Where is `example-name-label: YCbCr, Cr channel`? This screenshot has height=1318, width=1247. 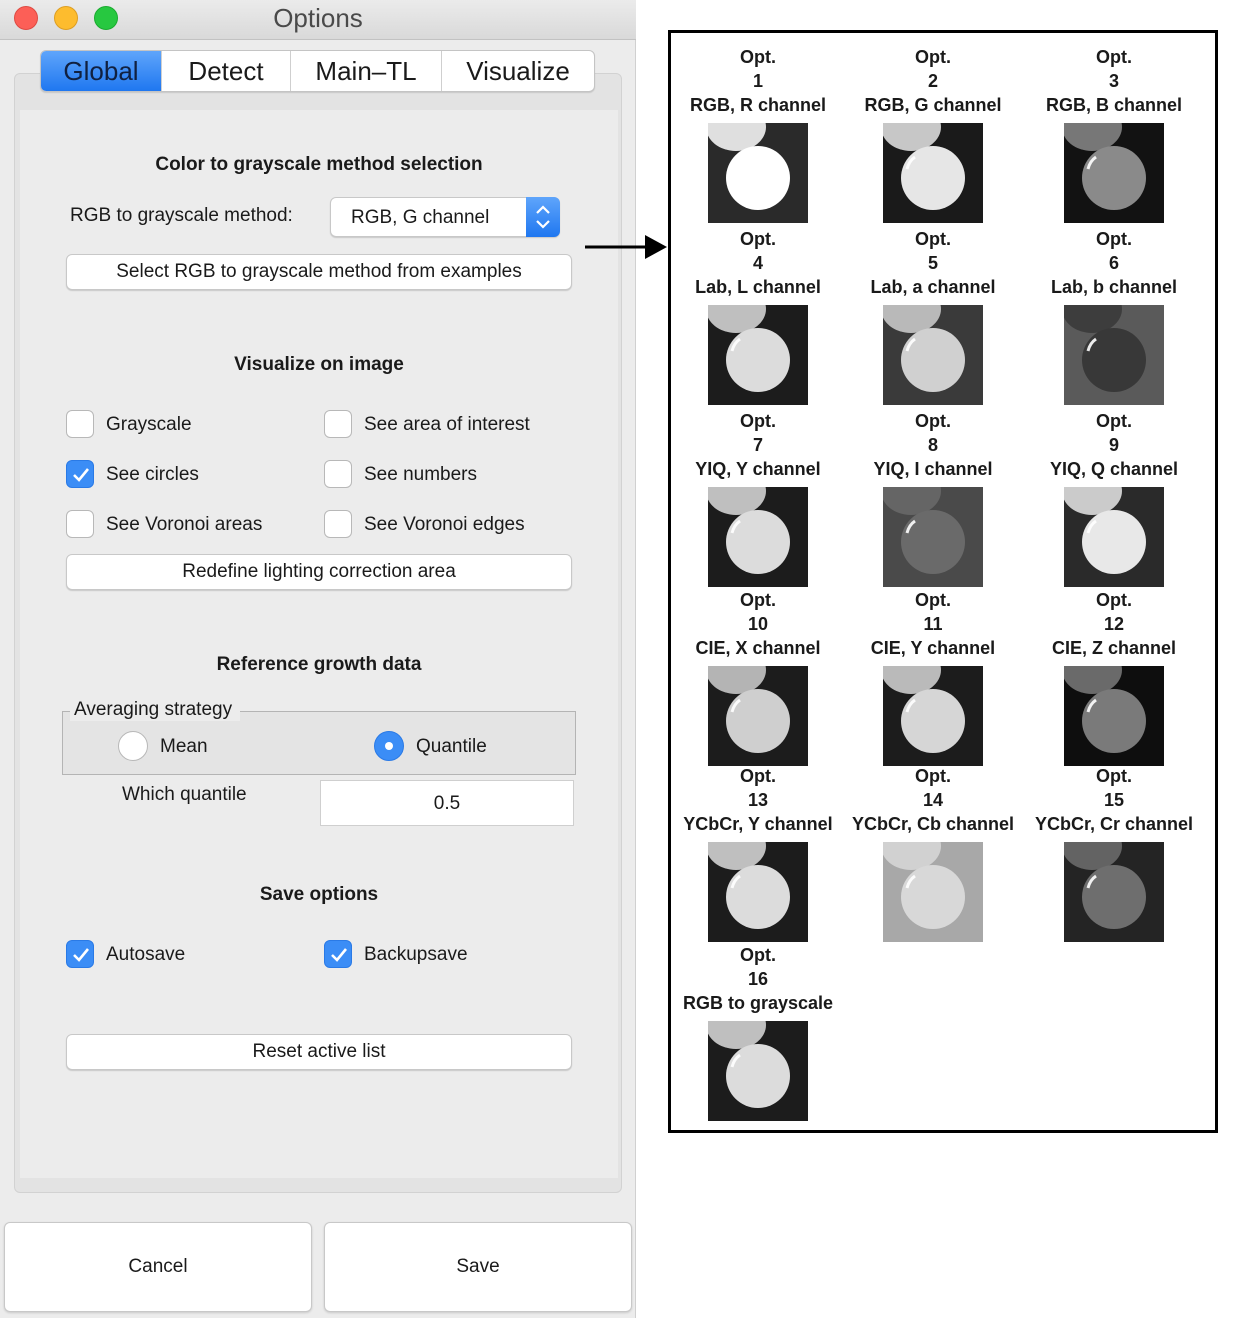
example-name-label: YCbCr, Cr channel is located at coordinates (1114, 824).